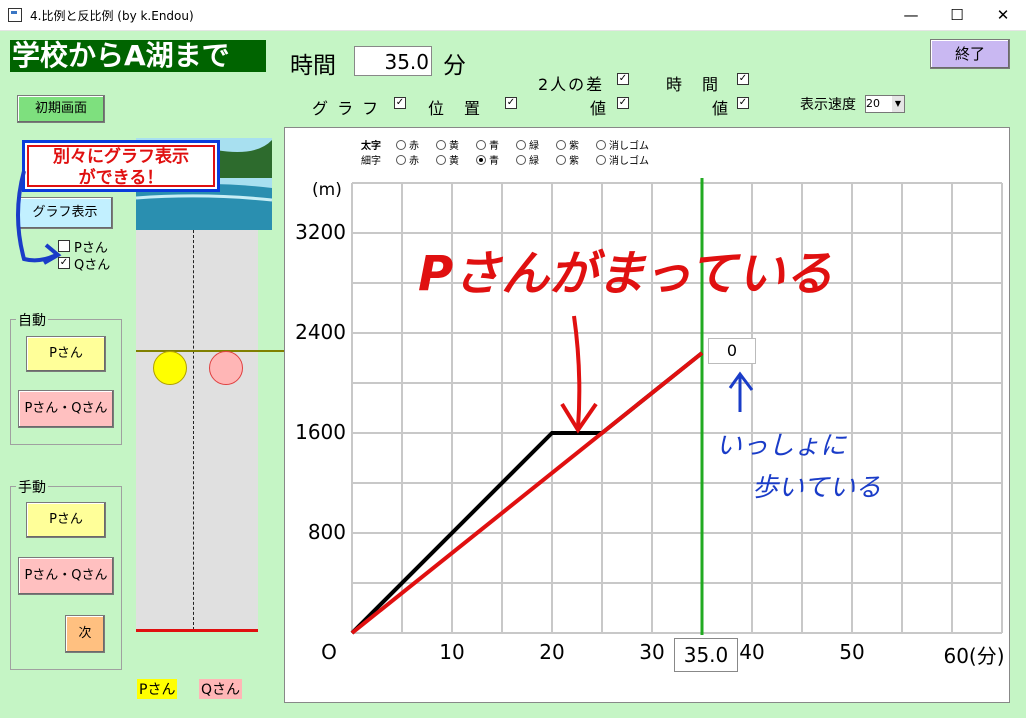 The width and height of the screenshot is (1026, 718). What do you see at coordinates (652, 652) in the screenshot?
I see `x-tick-label: 30` at bounding box center [652, 652].